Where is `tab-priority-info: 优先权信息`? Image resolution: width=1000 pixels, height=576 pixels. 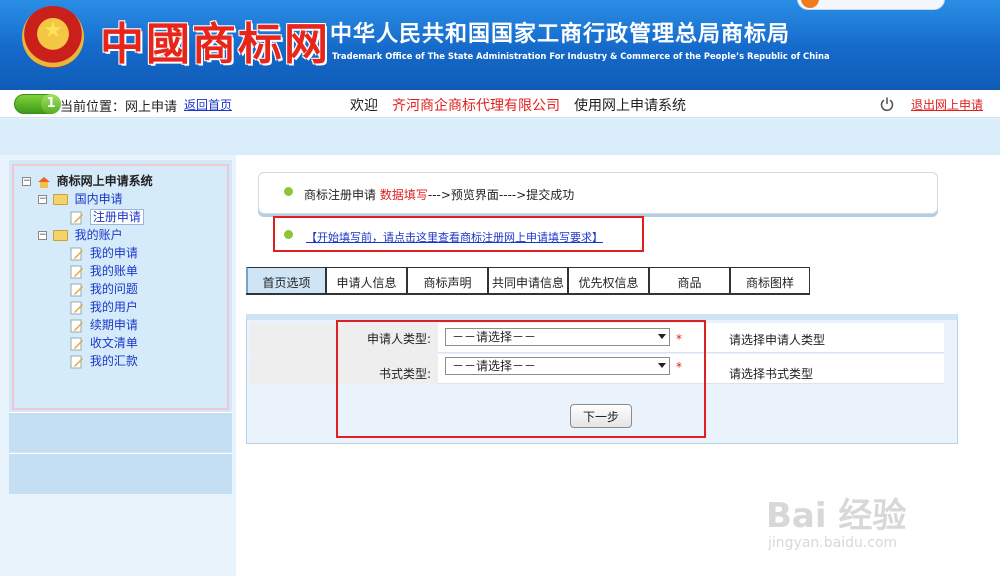 tab-priority-info: 优先权信息 is located at coordinates (608, 280).